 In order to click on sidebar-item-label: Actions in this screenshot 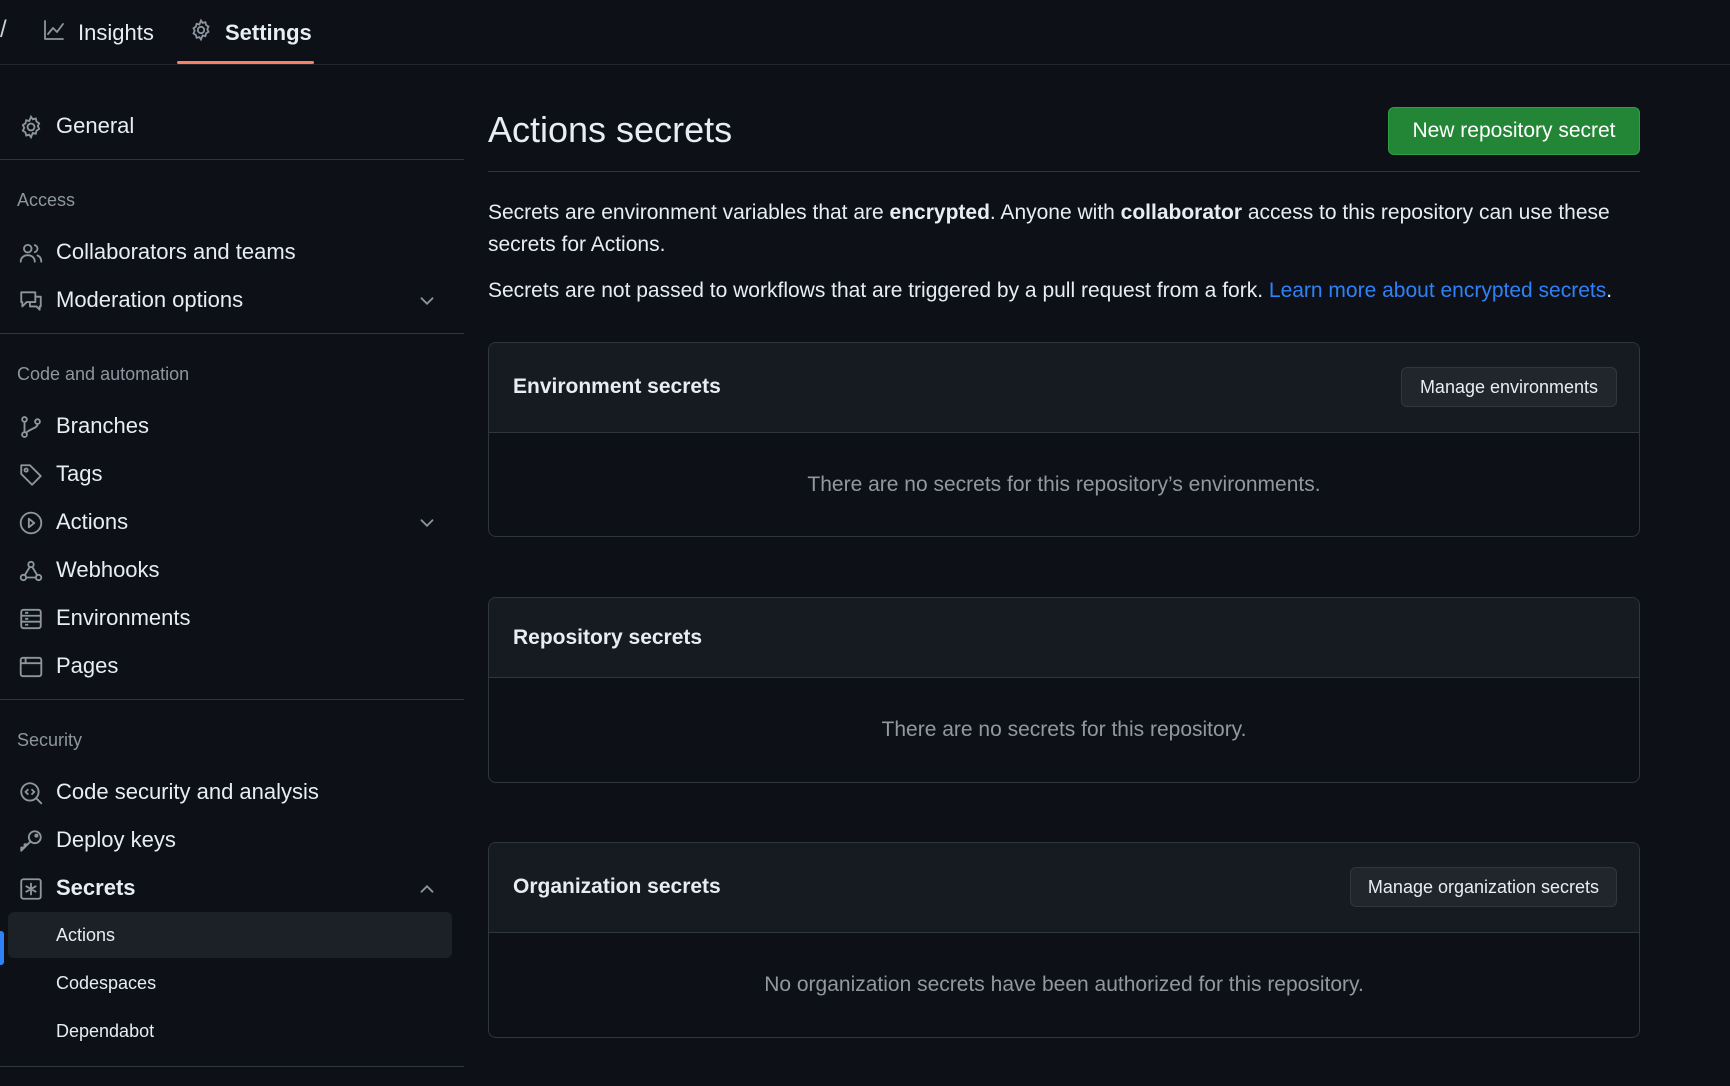, I will do `click(92, 521)`.